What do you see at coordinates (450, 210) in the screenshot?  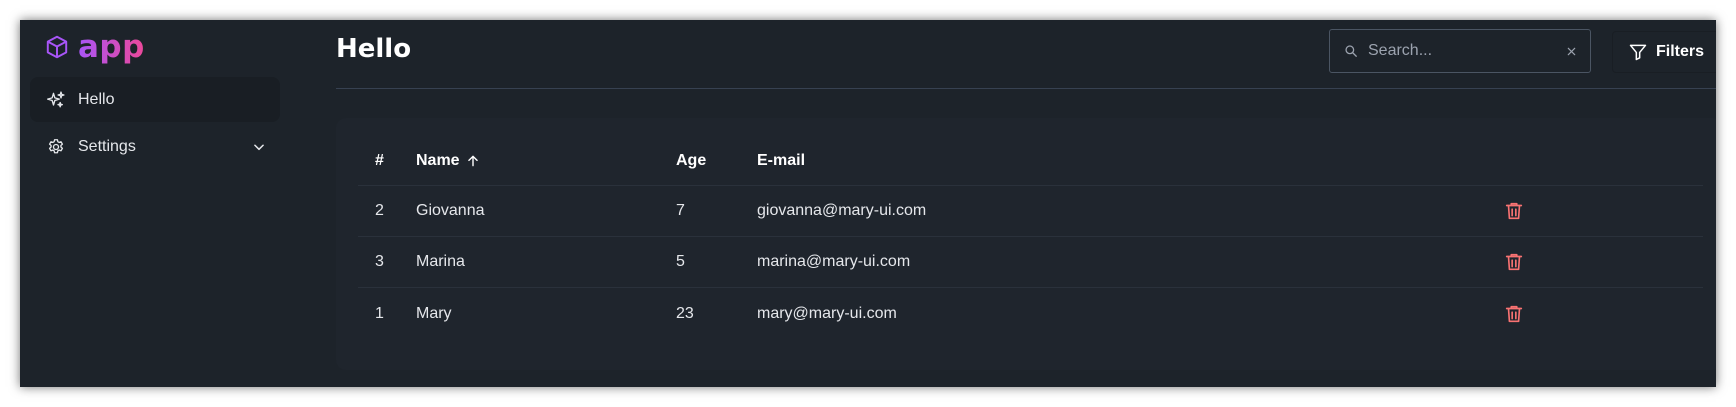 I see `cell-name: Giovanna` at bounding box center [450, 210].